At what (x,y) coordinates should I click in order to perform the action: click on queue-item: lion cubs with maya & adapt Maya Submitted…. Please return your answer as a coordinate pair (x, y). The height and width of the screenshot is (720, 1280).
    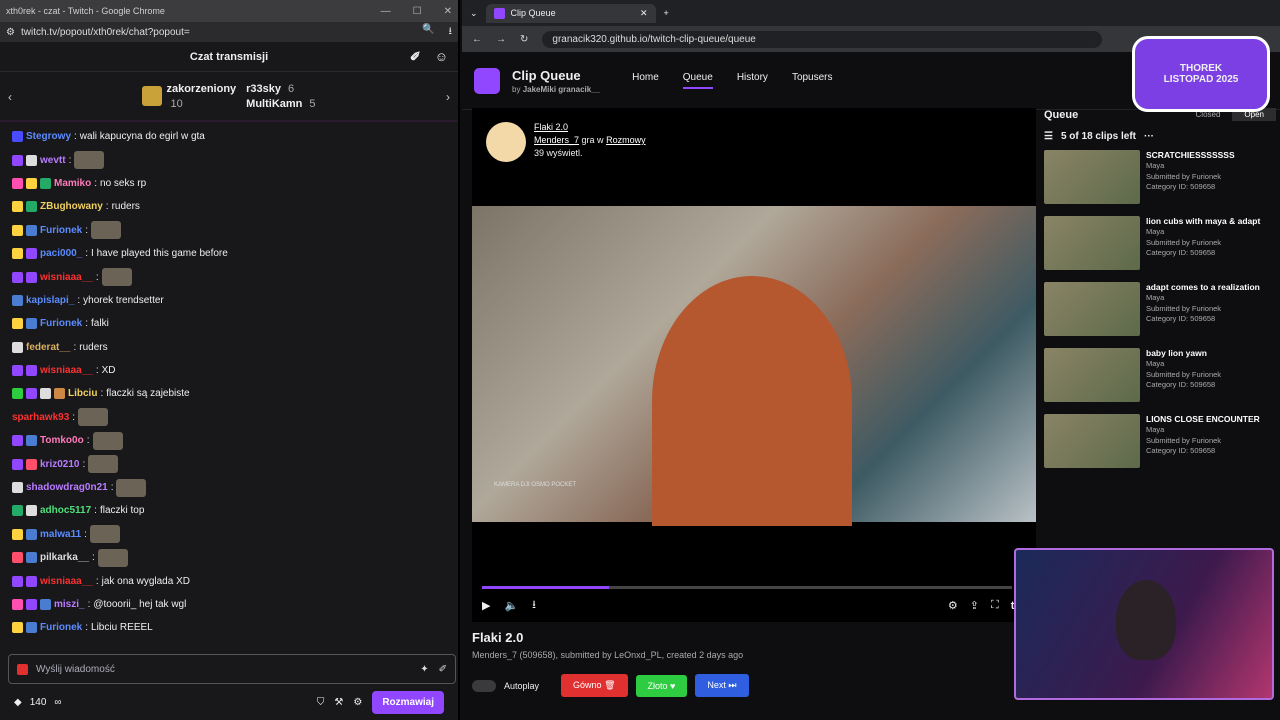
    Looking at the image, I should click on (1160, 245).